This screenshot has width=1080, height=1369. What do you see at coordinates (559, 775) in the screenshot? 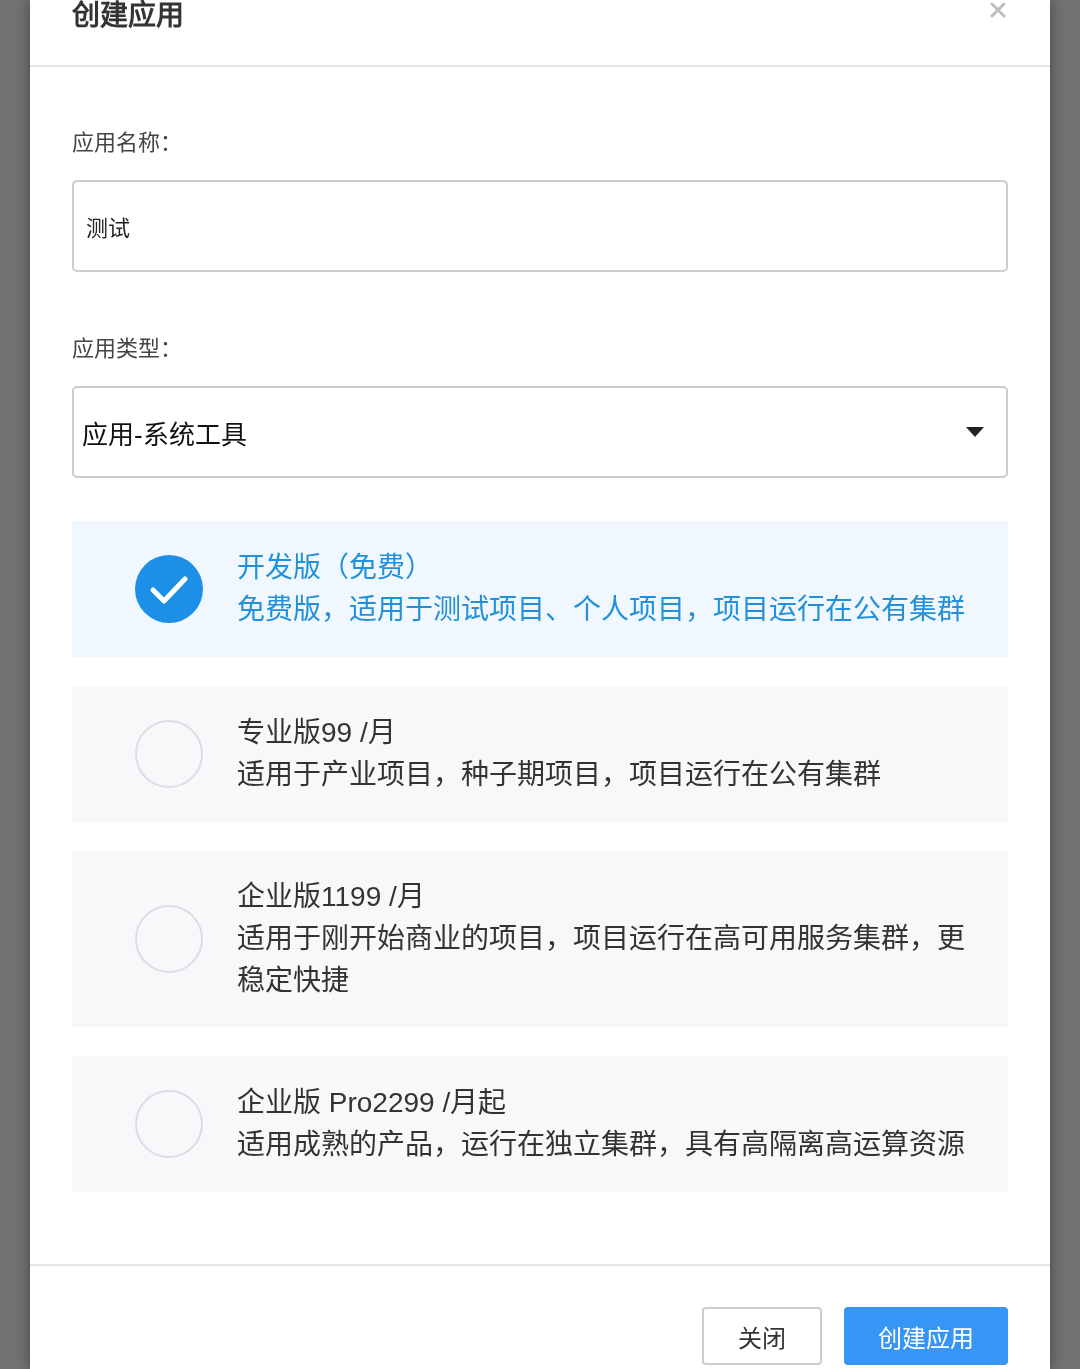
I see `plan-description: 适用于产业项目，种子期项目，项目运行在公有集群` at bounding box center [559, 775].